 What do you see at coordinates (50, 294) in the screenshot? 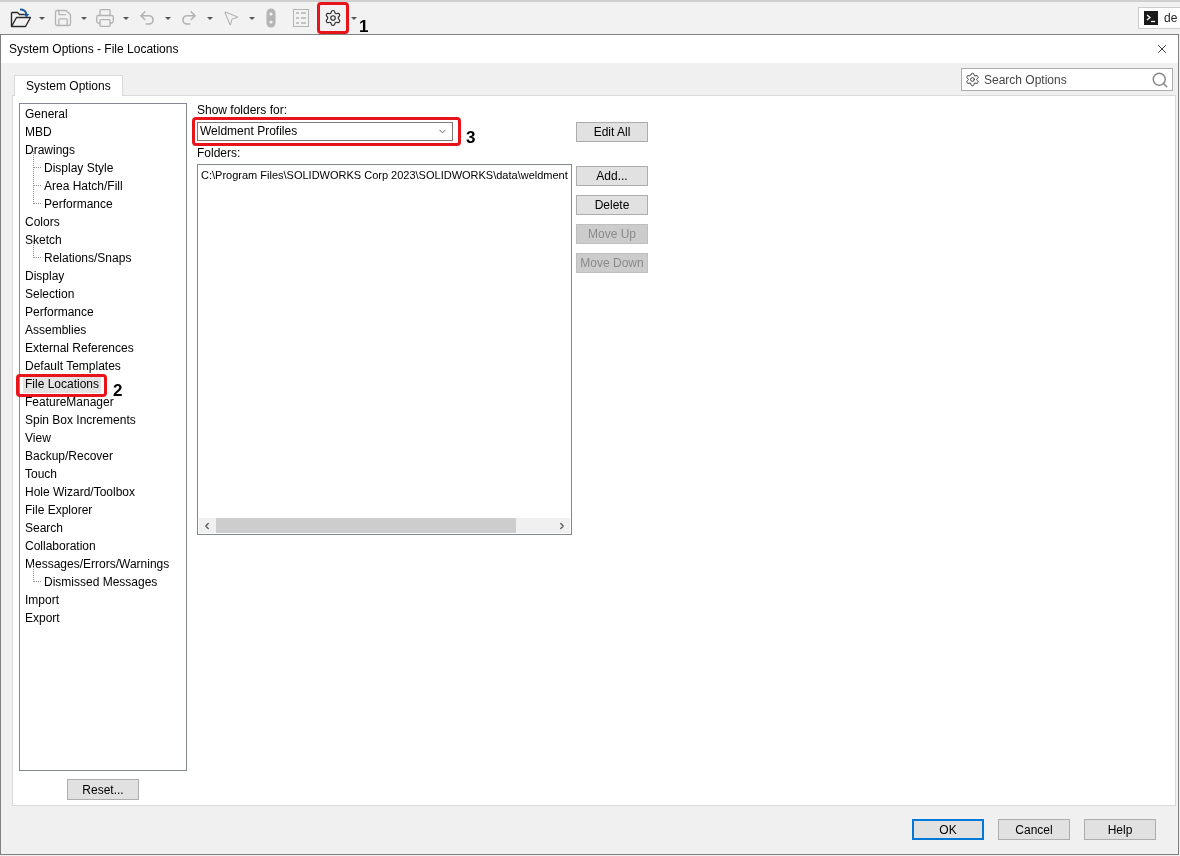
I see `tree-item: Selection` at bounding box center [50, 294].